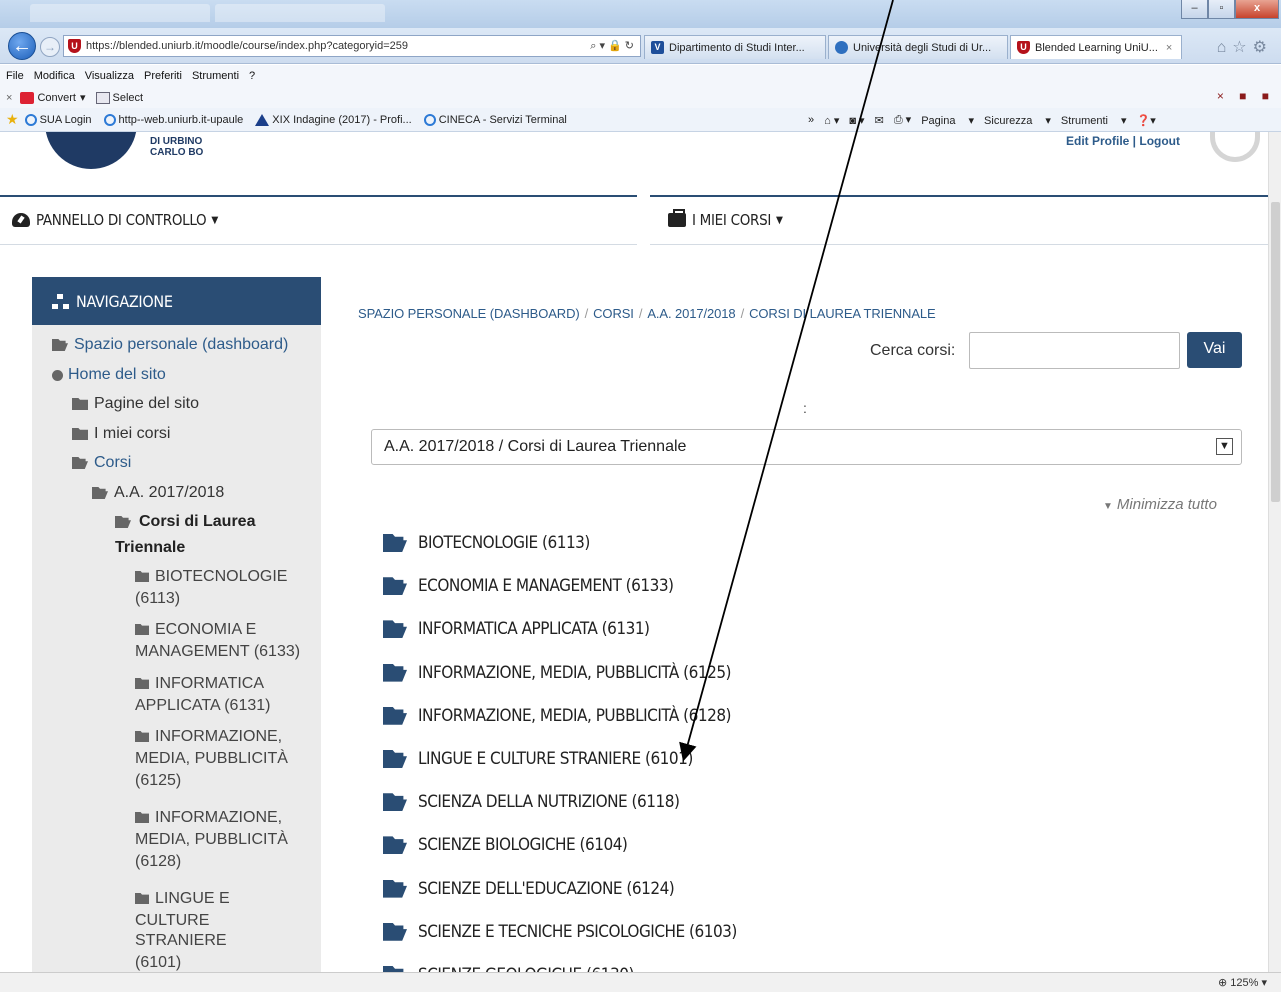 This screenshot has width=1281, height=992. What do you see at coordinates (53, 97) in the screenshot?
I see `convert-button: Convert ▾` at bounding box center [53, 97].